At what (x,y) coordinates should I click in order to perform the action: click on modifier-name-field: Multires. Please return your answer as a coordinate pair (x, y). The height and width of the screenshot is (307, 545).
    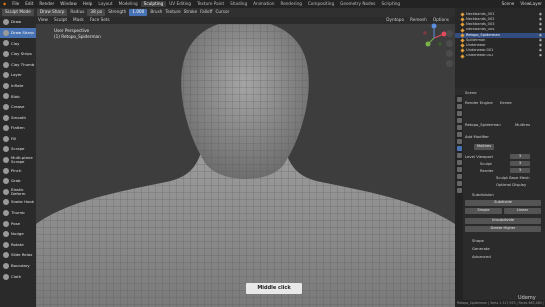
    Looking at the image, I should click on (484, 147).